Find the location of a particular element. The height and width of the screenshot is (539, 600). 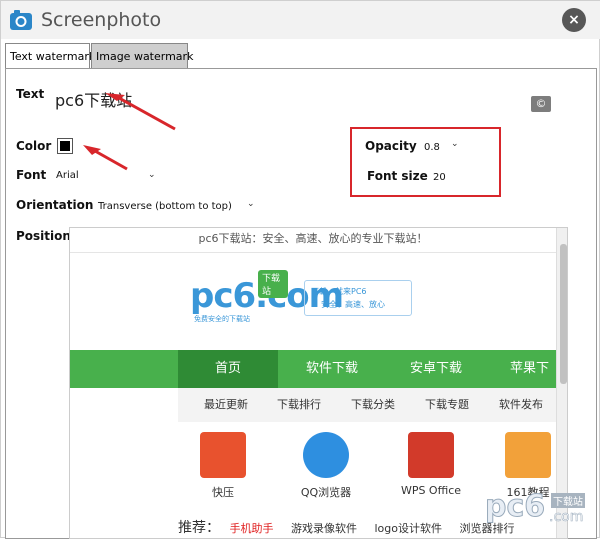

recommend-link: 手机助手 is located at coordinates (252, 528).